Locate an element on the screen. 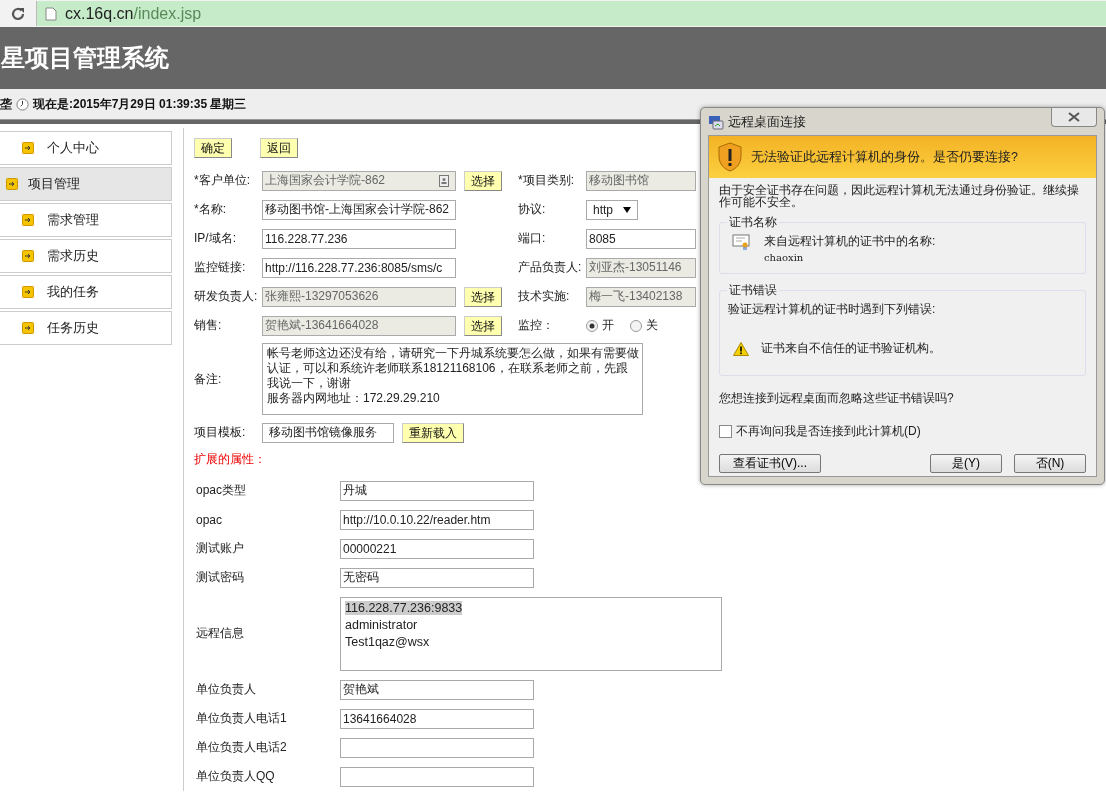 The width and height of the screenshot is (1106, 799). contact-card-icon is located at coordinates (444, 180).